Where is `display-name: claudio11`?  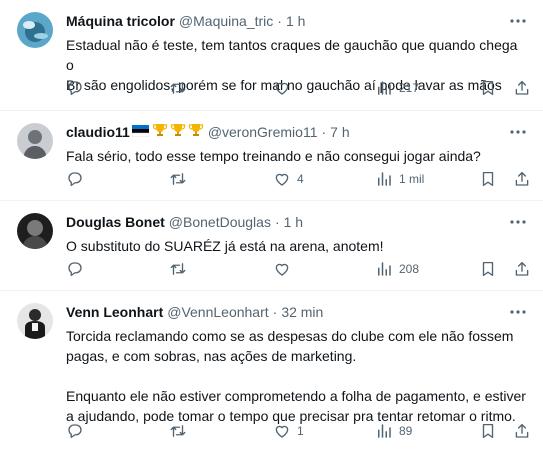 display-name: claudio11 is located at coordinates (98, 132).